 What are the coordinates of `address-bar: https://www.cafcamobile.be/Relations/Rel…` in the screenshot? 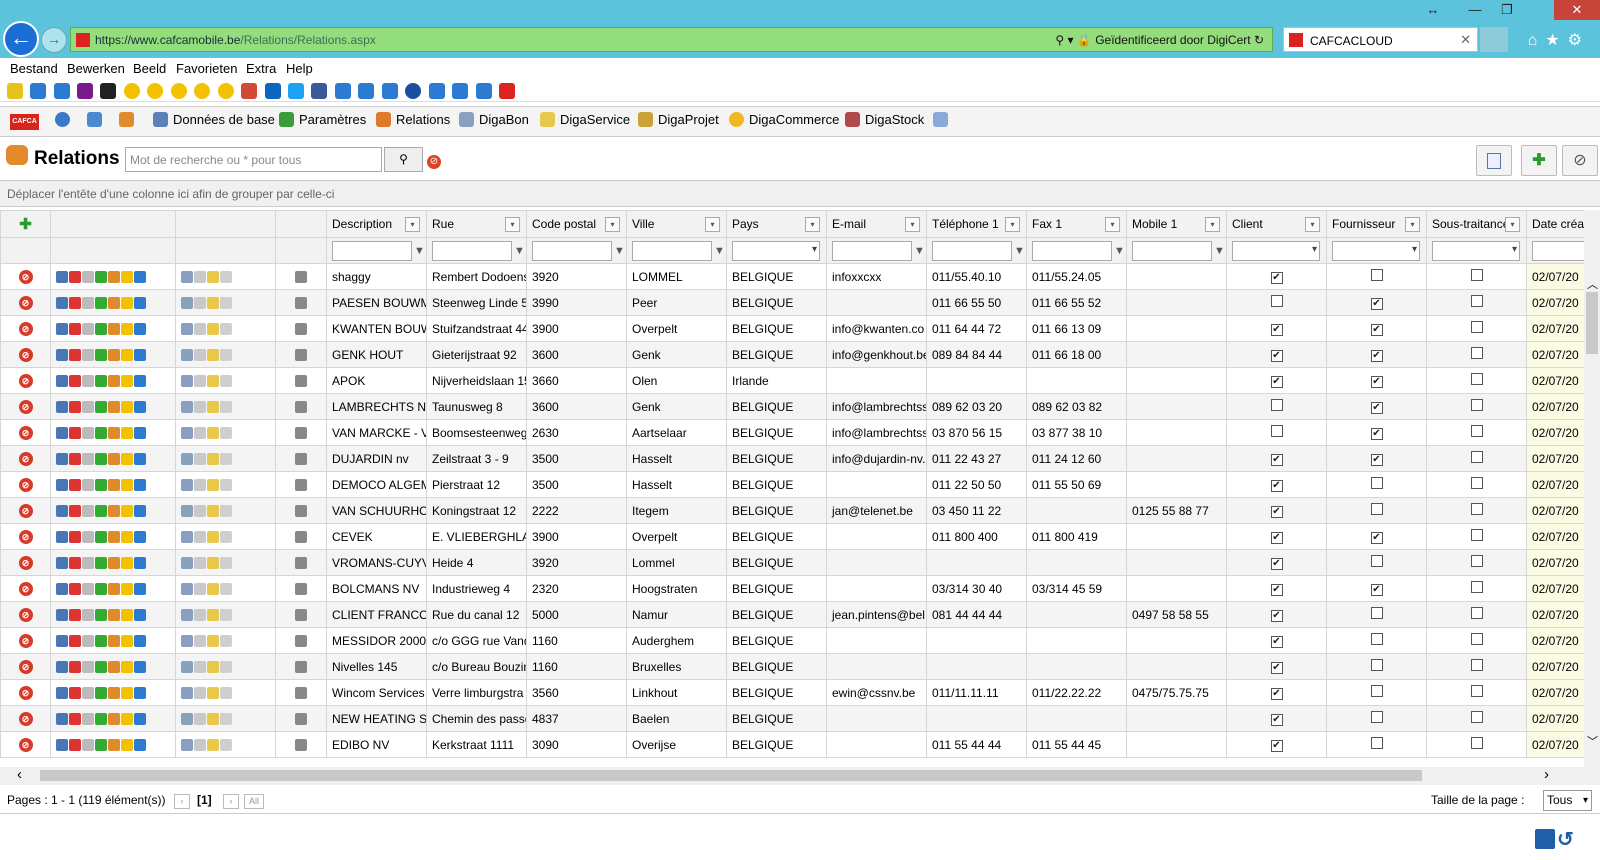 It's located at (671, 39).